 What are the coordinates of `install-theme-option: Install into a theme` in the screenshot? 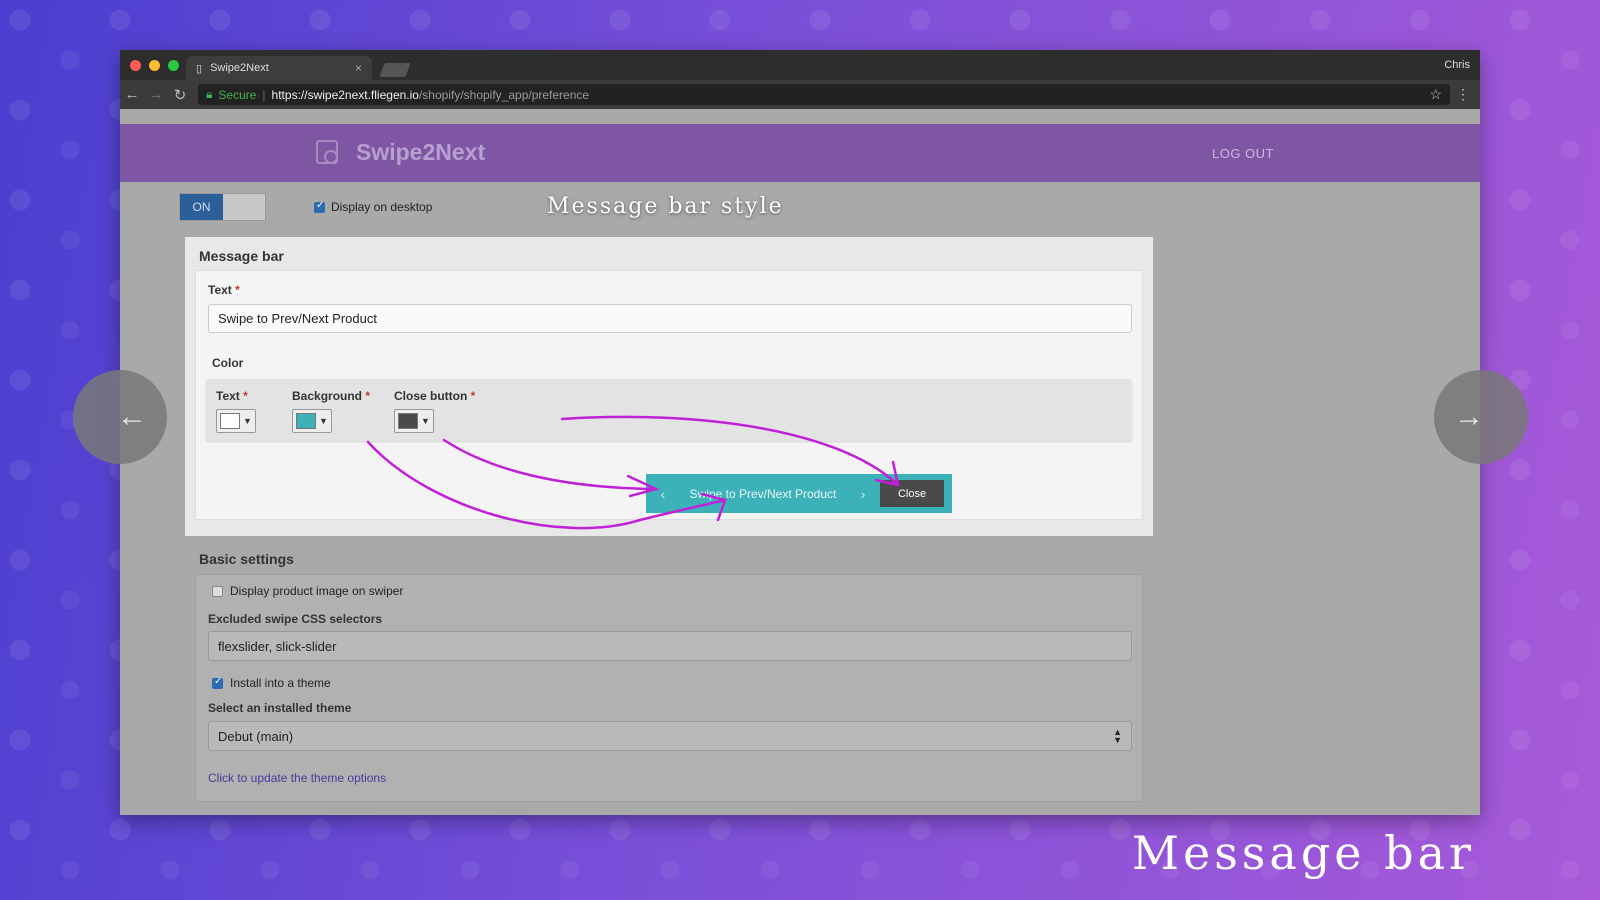 It's located at (271, 683).